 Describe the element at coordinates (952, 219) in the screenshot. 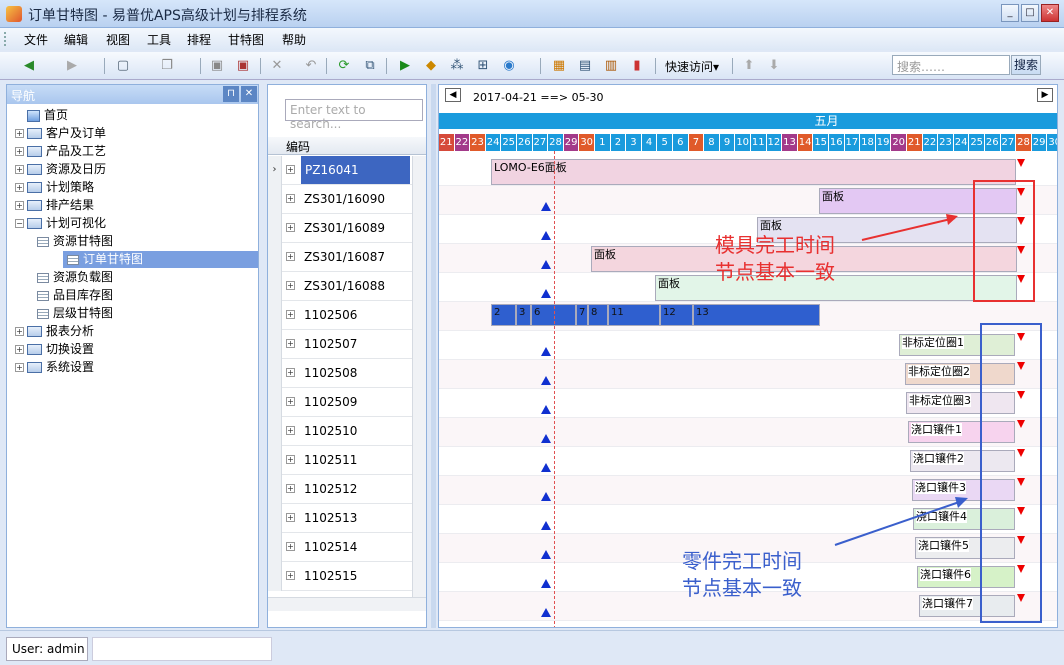

I see `red-arrow-head` at that location.